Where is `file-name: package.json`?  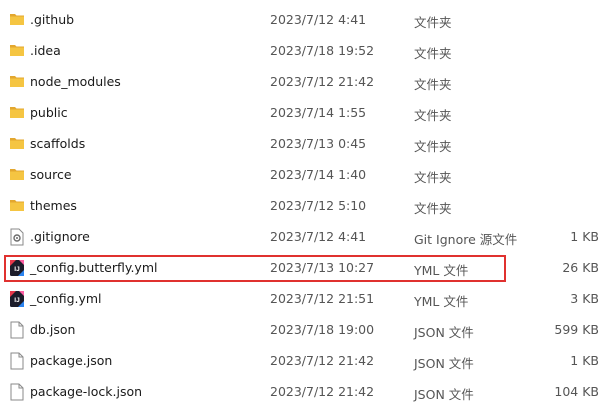 file-name: package.json is located at coordinates (71, 360).